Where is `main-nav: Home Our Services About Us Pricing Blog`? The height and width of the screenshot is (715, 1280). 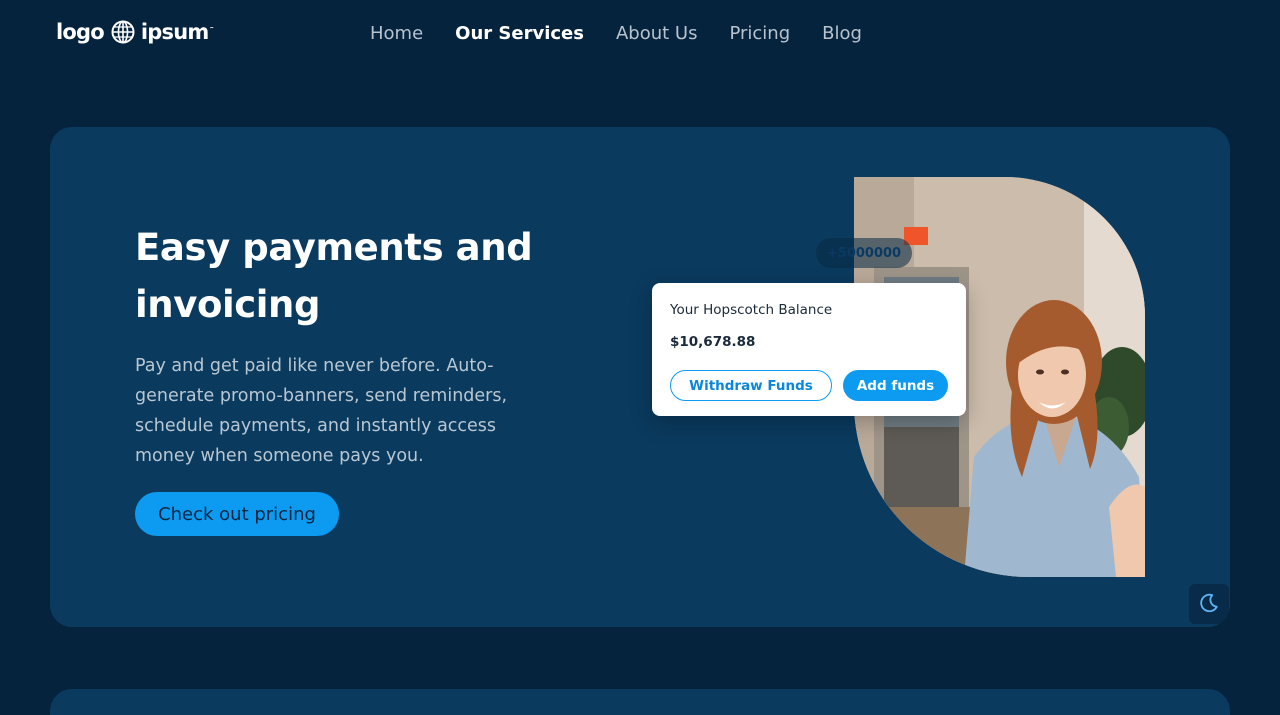 main-nav: Home Our Services About Us Pricing Blog is located at coordinates (632, 33).